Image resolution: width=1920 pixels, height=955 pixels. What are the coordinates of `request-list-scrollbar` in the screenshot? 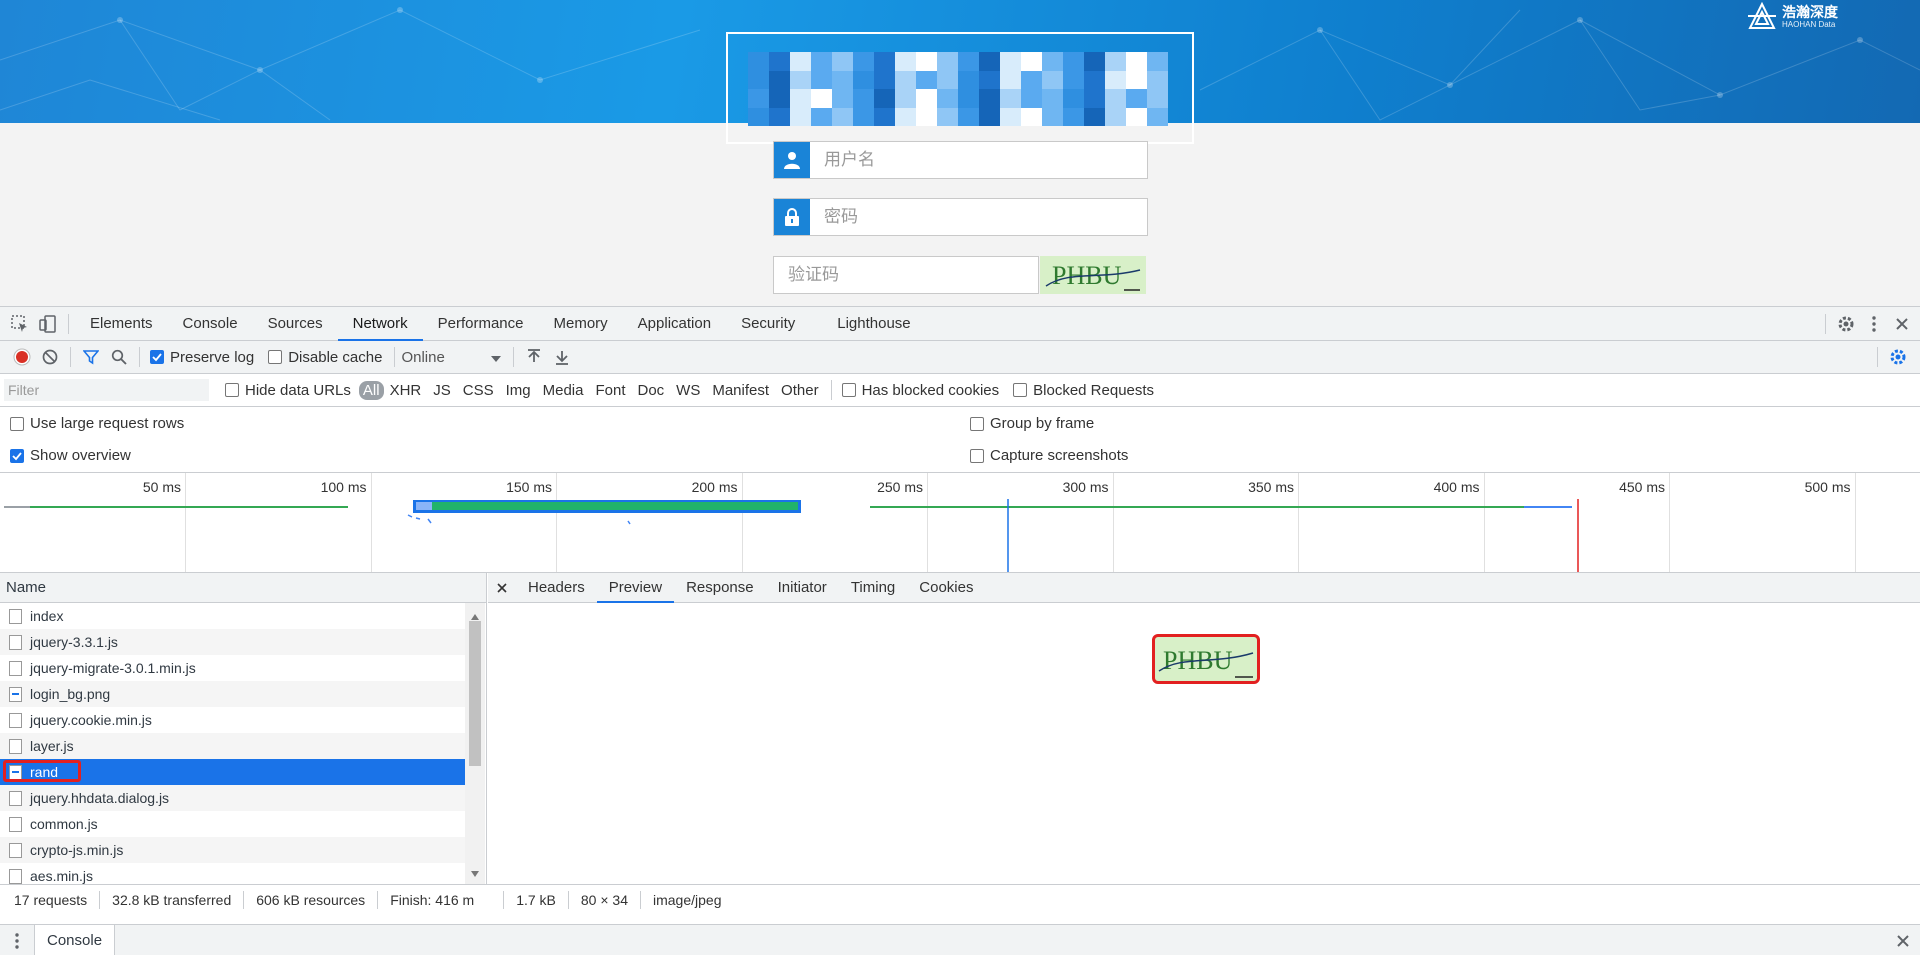 It's located at (475, 743).